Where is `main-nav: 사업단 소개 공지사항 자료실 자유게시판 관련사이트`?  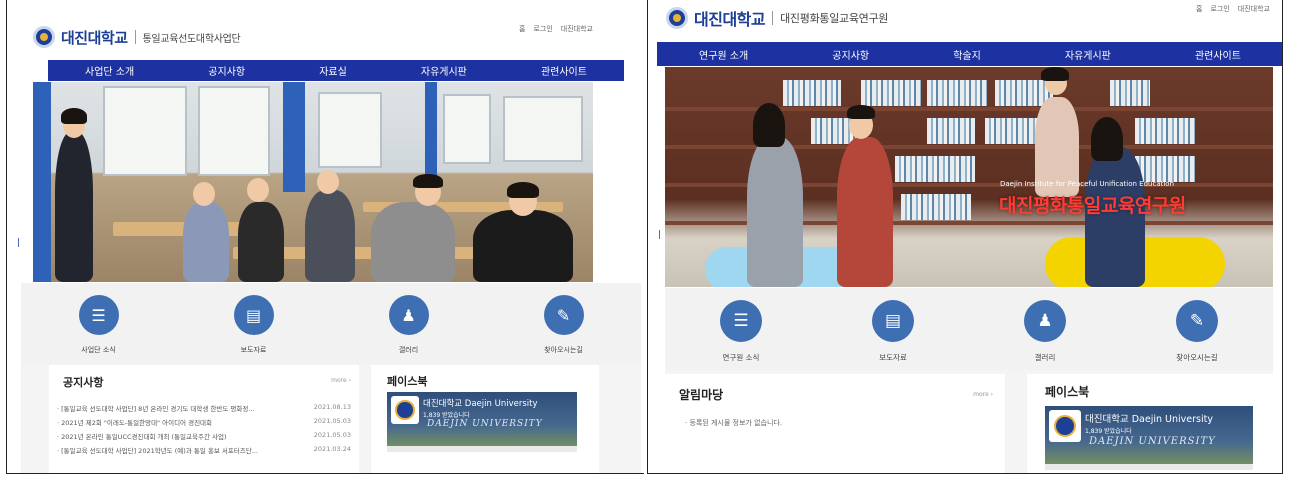 main-nav: 사업단 소개 공지사항 자료실 자유게시판 관련사이트 is located at coordinates (336, 70).